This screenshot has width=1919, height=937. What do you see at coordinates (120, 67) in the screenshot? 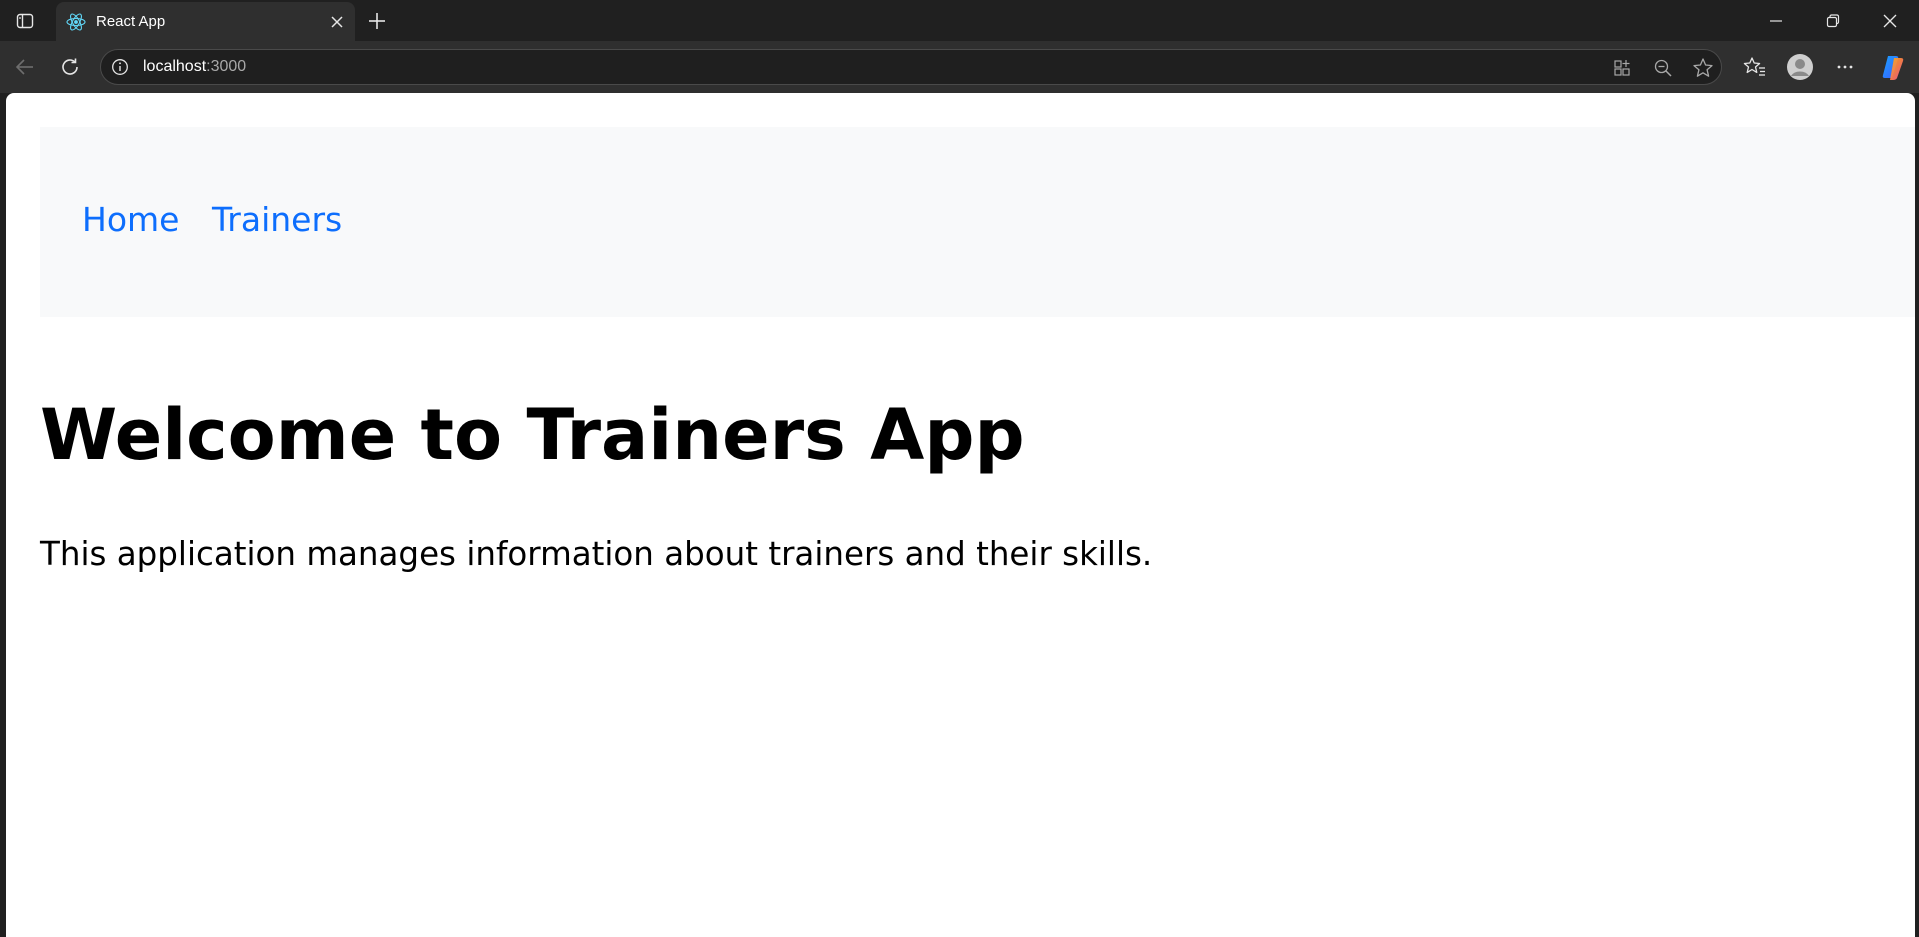
I see `info-icon` at bounding box center [120, 67].